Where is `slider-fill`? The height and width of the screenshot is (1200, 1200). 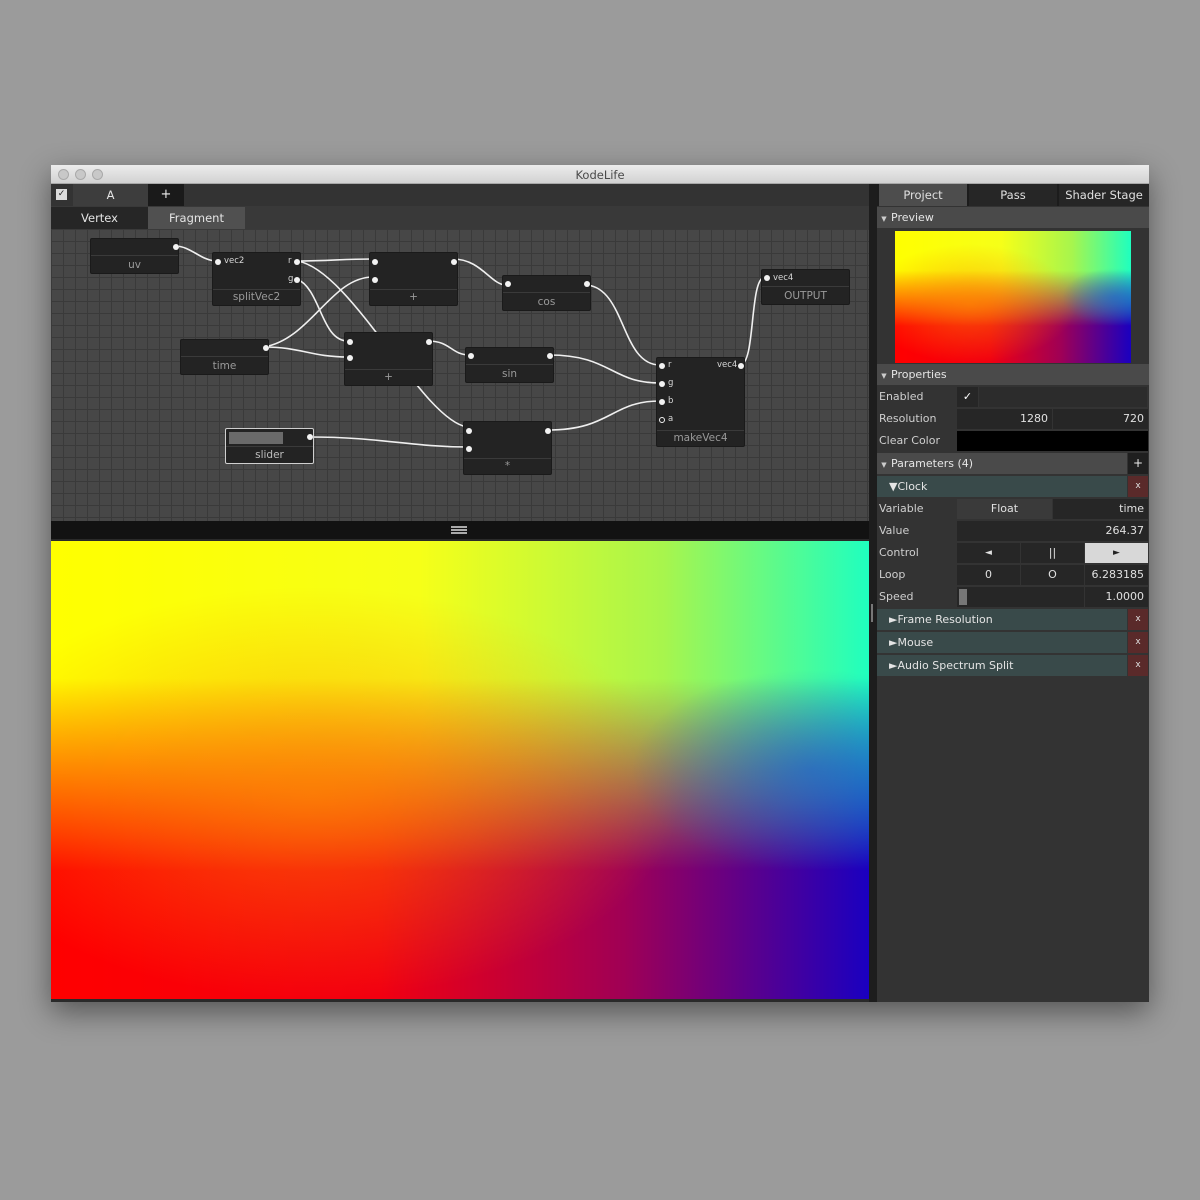
slider-fill is located at coordinates (256, 438).